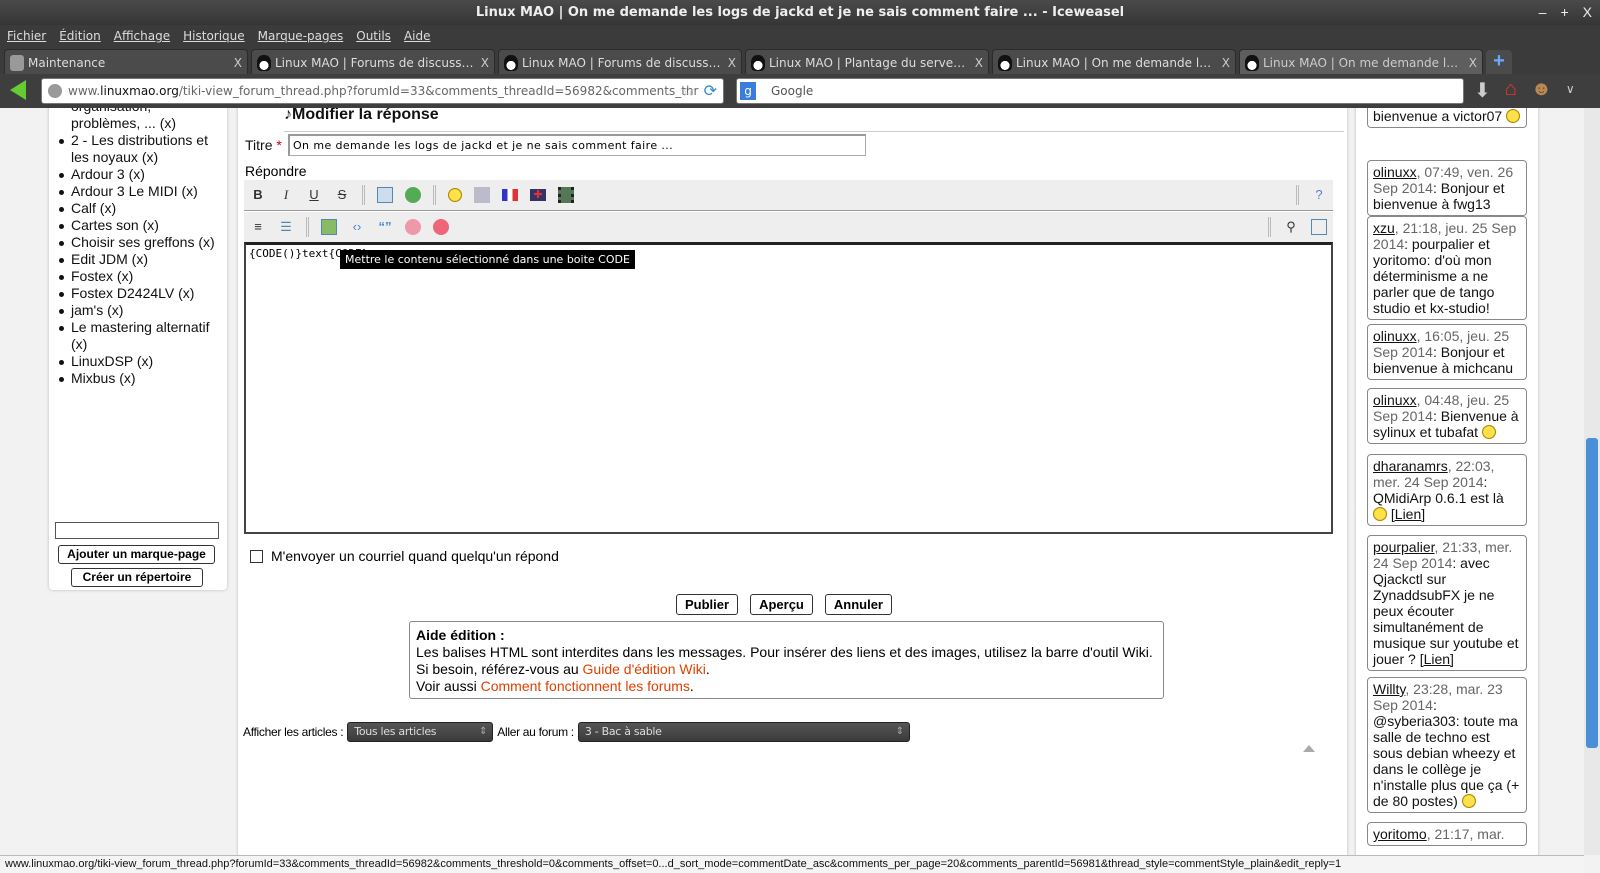 This screenshot has width=1600, height=873. Describe the element at coordinates (1543, 12) in the screenshot. I see `minimize-button: –` at that location.